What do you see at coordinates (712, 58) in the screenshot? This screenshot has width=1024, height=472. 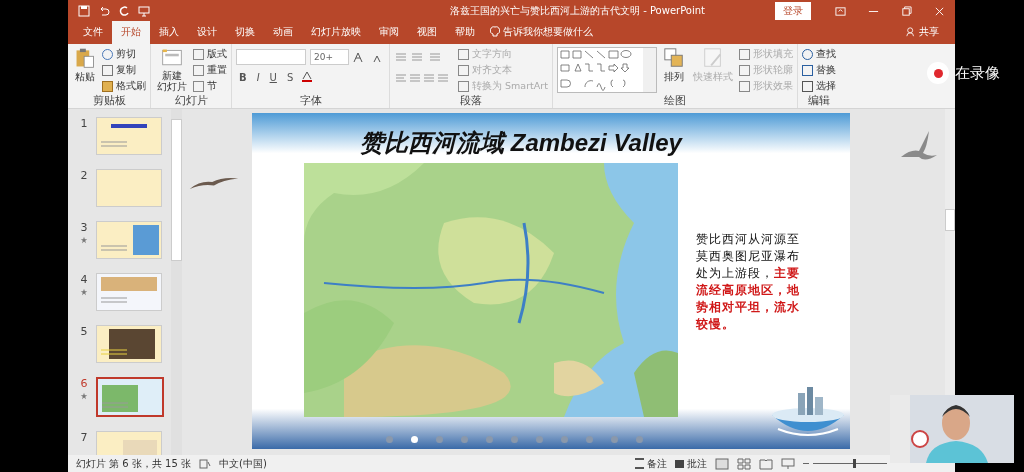 I see `brush-icon` at bounding box center [712, 58].